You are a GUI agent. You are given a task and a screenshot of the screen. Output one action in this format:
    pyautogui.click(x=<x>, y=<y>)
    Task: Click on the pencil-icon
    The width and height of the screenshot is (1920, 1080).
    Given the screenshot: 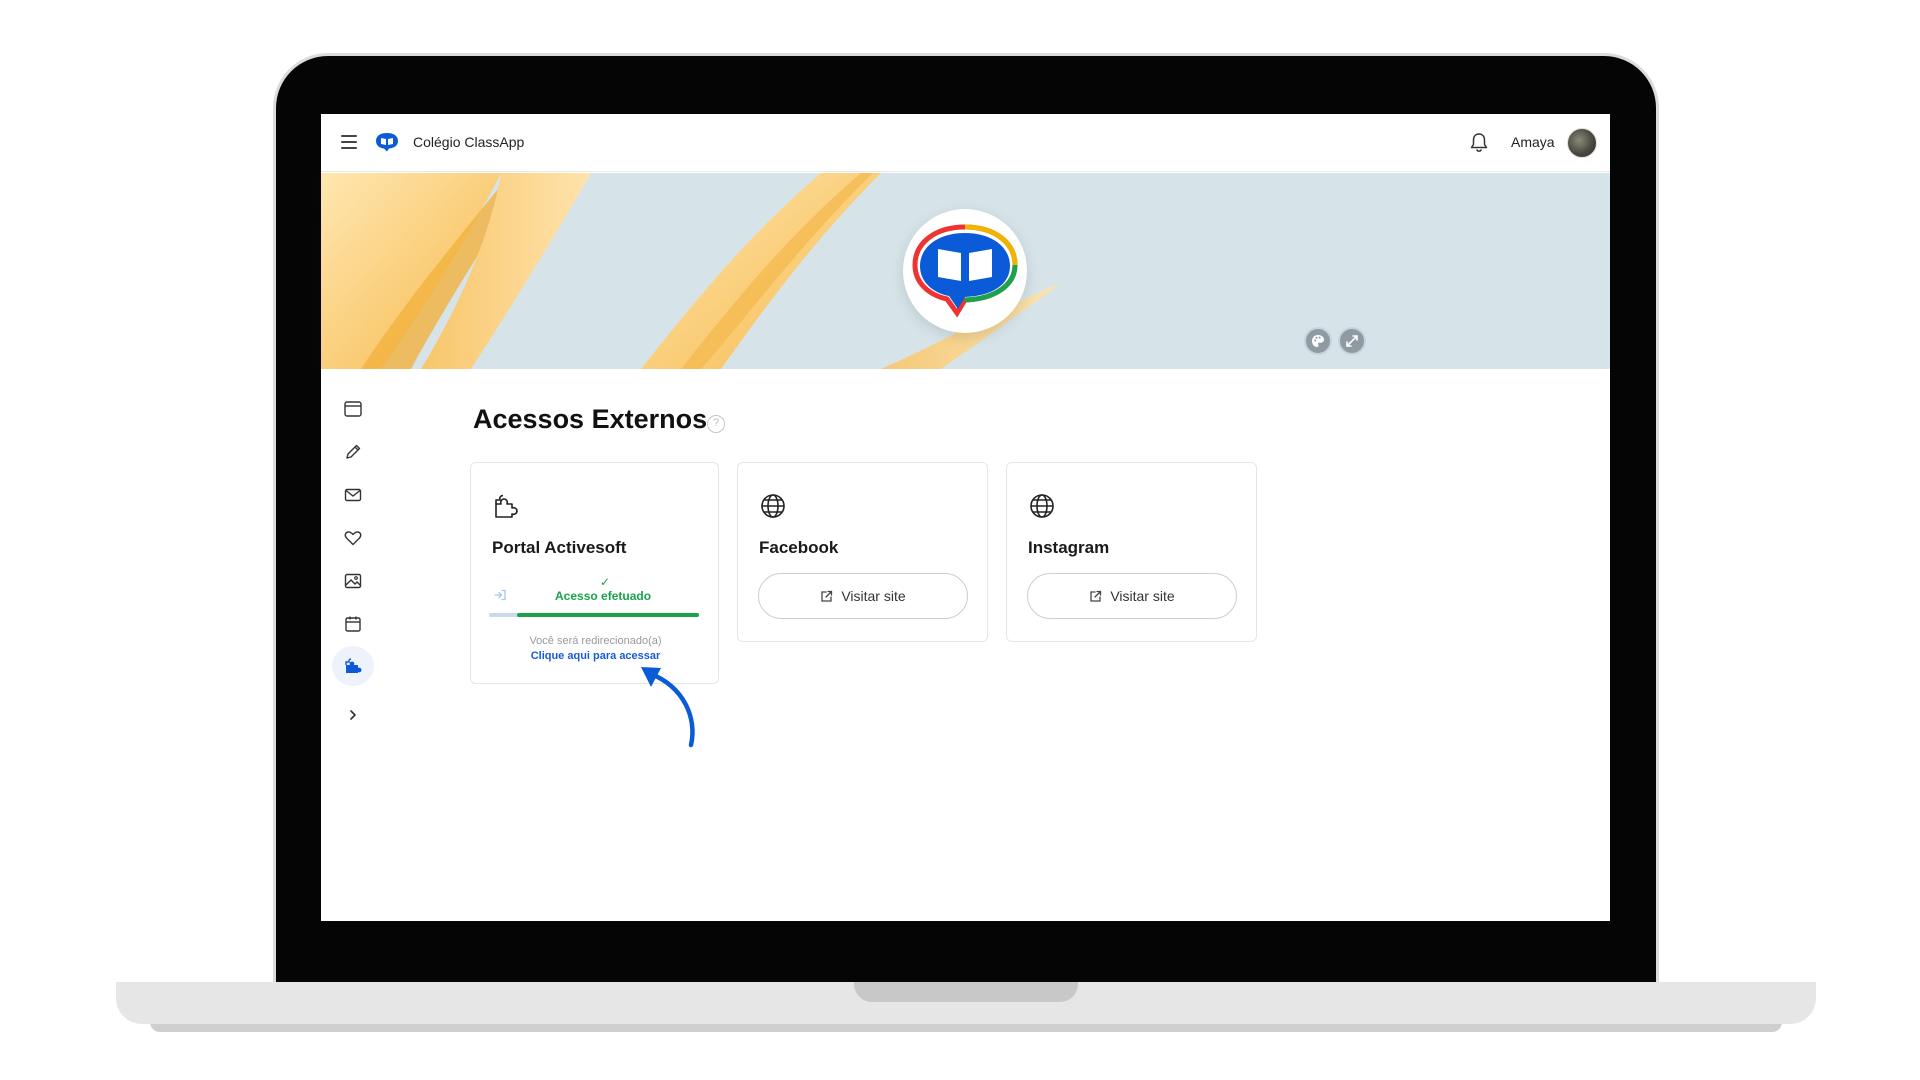 What is the action you would take?
    pyautogui.click(x=353, y=451)
    